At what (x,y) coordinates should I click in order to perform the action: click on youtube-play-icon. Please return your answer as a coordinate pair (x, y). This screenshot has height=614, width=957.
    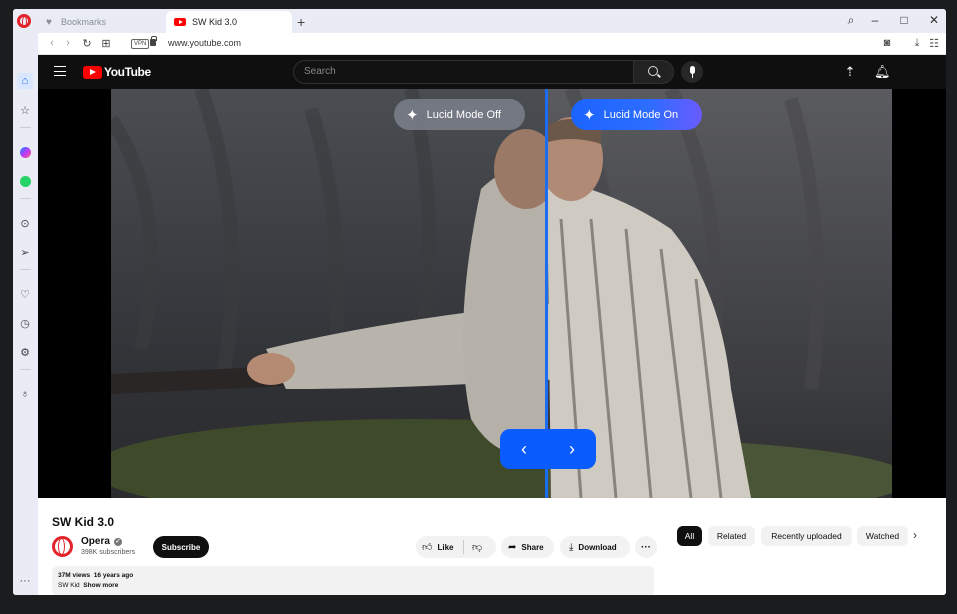
    Looking at the image, I should click on (92, 72).